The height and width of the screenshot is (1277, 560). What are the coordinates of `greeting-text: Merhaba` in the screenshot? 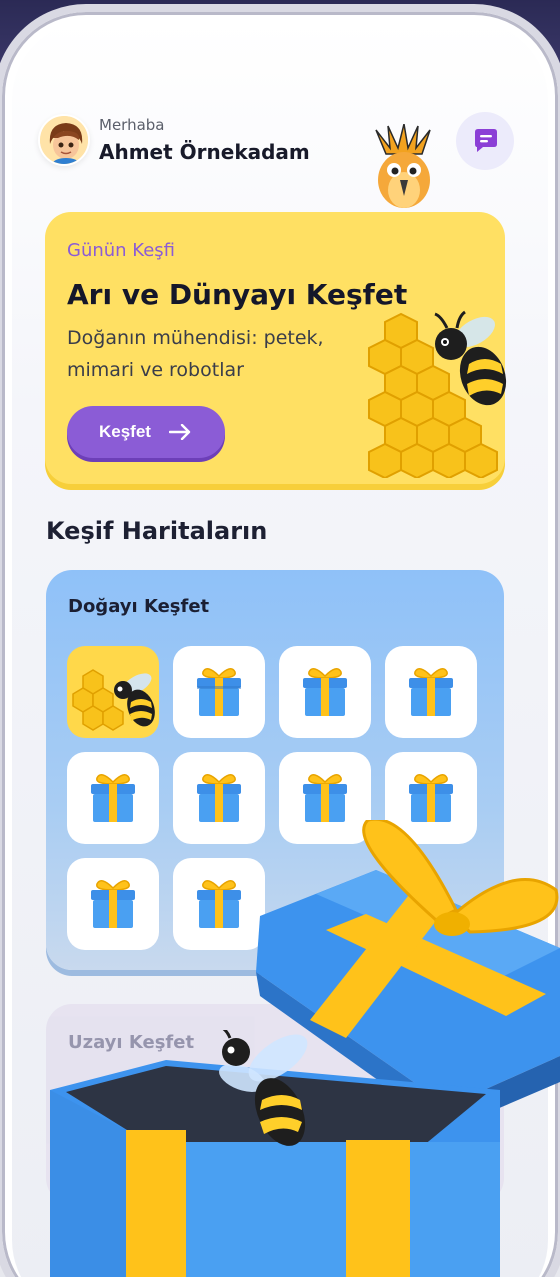 It's located at (132, 125).